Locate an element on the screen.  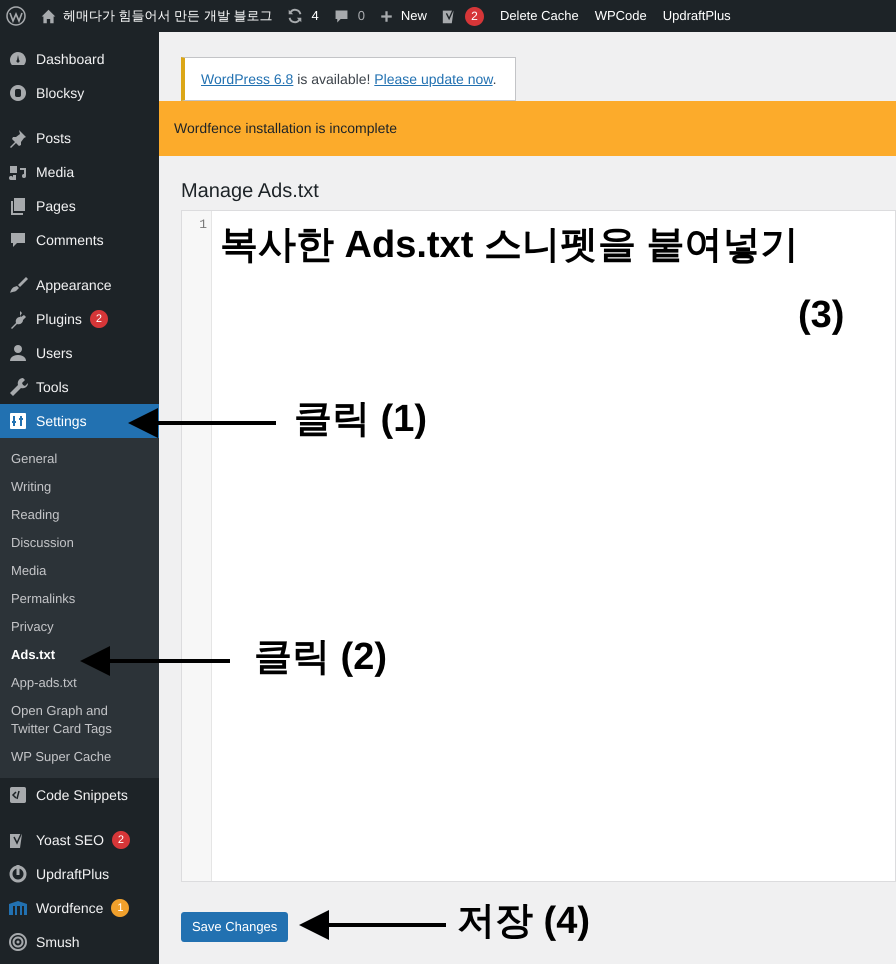
page-title: Manage Ads.txt is located at coordinates (250, 191).